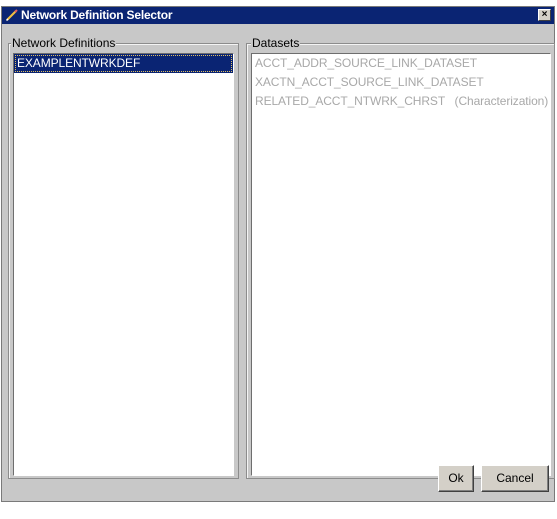  Describe the element at coordinates (64, 43) in the screenshot. I see `network-definitions-legend: Network Definitions` at that location.